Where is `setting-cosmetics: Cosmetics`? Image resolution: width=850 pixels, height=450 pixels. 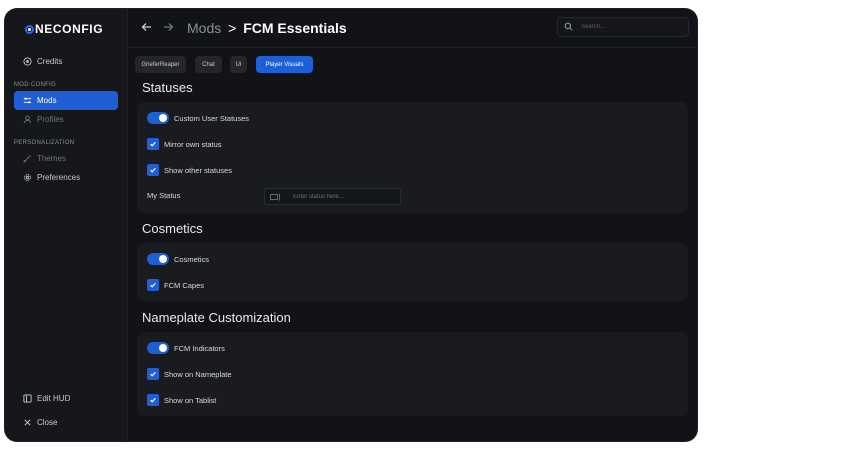
setting-cosmetics: Cosmetics is located at coordinates (178, 259).